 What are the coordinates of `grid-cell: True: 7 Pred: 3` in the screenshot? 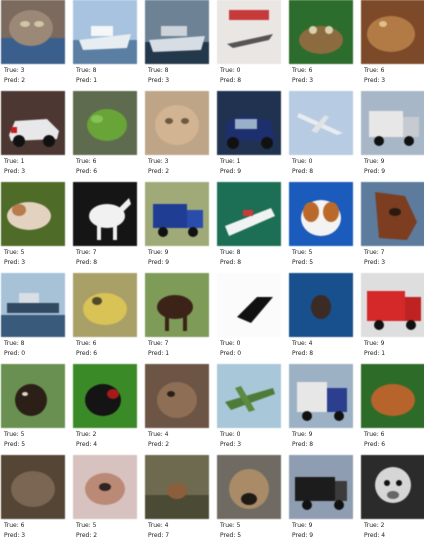 It's located at (392, 226).